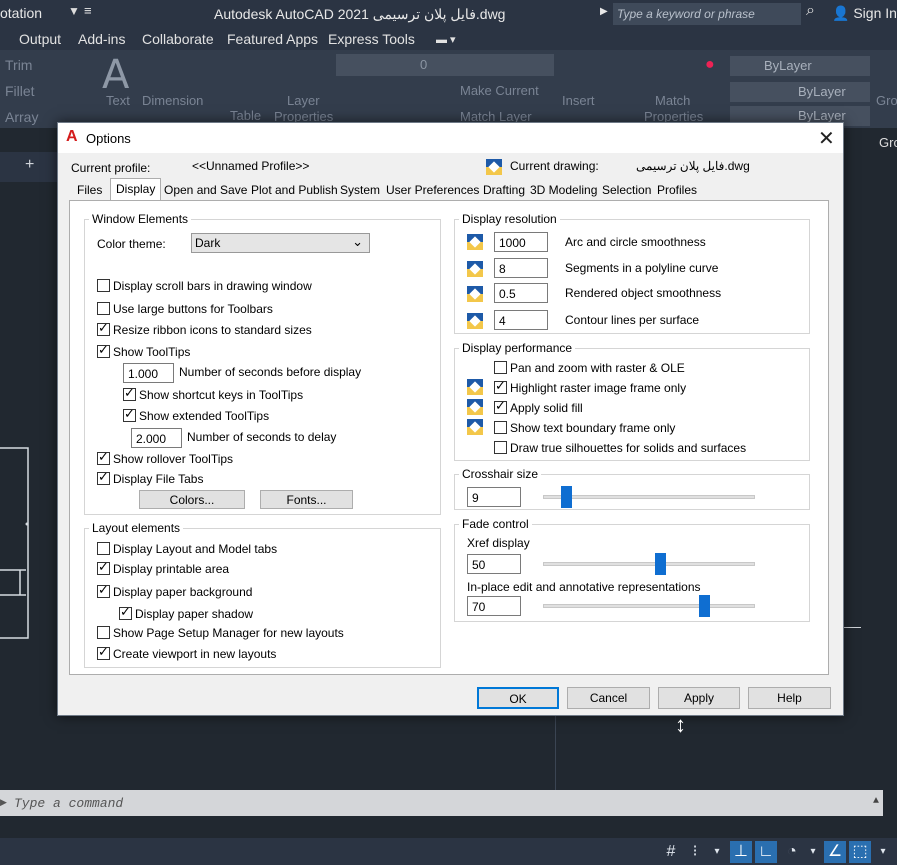 This screenshot has width=897, height=865. What do you see at coordinates (800, 92) in the screenshot?
I see `linetype-dropdown: ByLayer` at bounding box center [800, 92].